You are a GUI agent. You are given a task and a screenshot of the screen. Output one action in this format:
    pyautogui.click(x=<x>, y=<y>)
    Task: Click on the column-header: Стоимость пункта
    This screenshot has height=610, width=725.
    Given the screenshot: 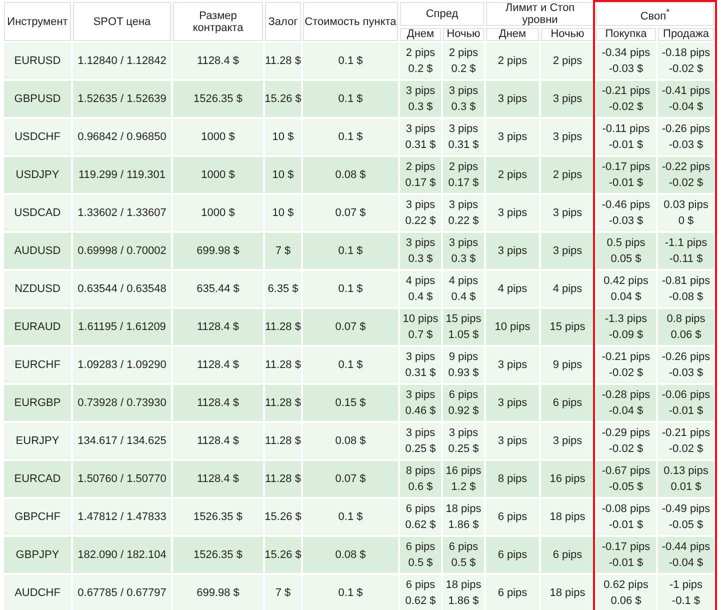 What is the action you would take?
    pyautogui.click(x=350, y=21)
    